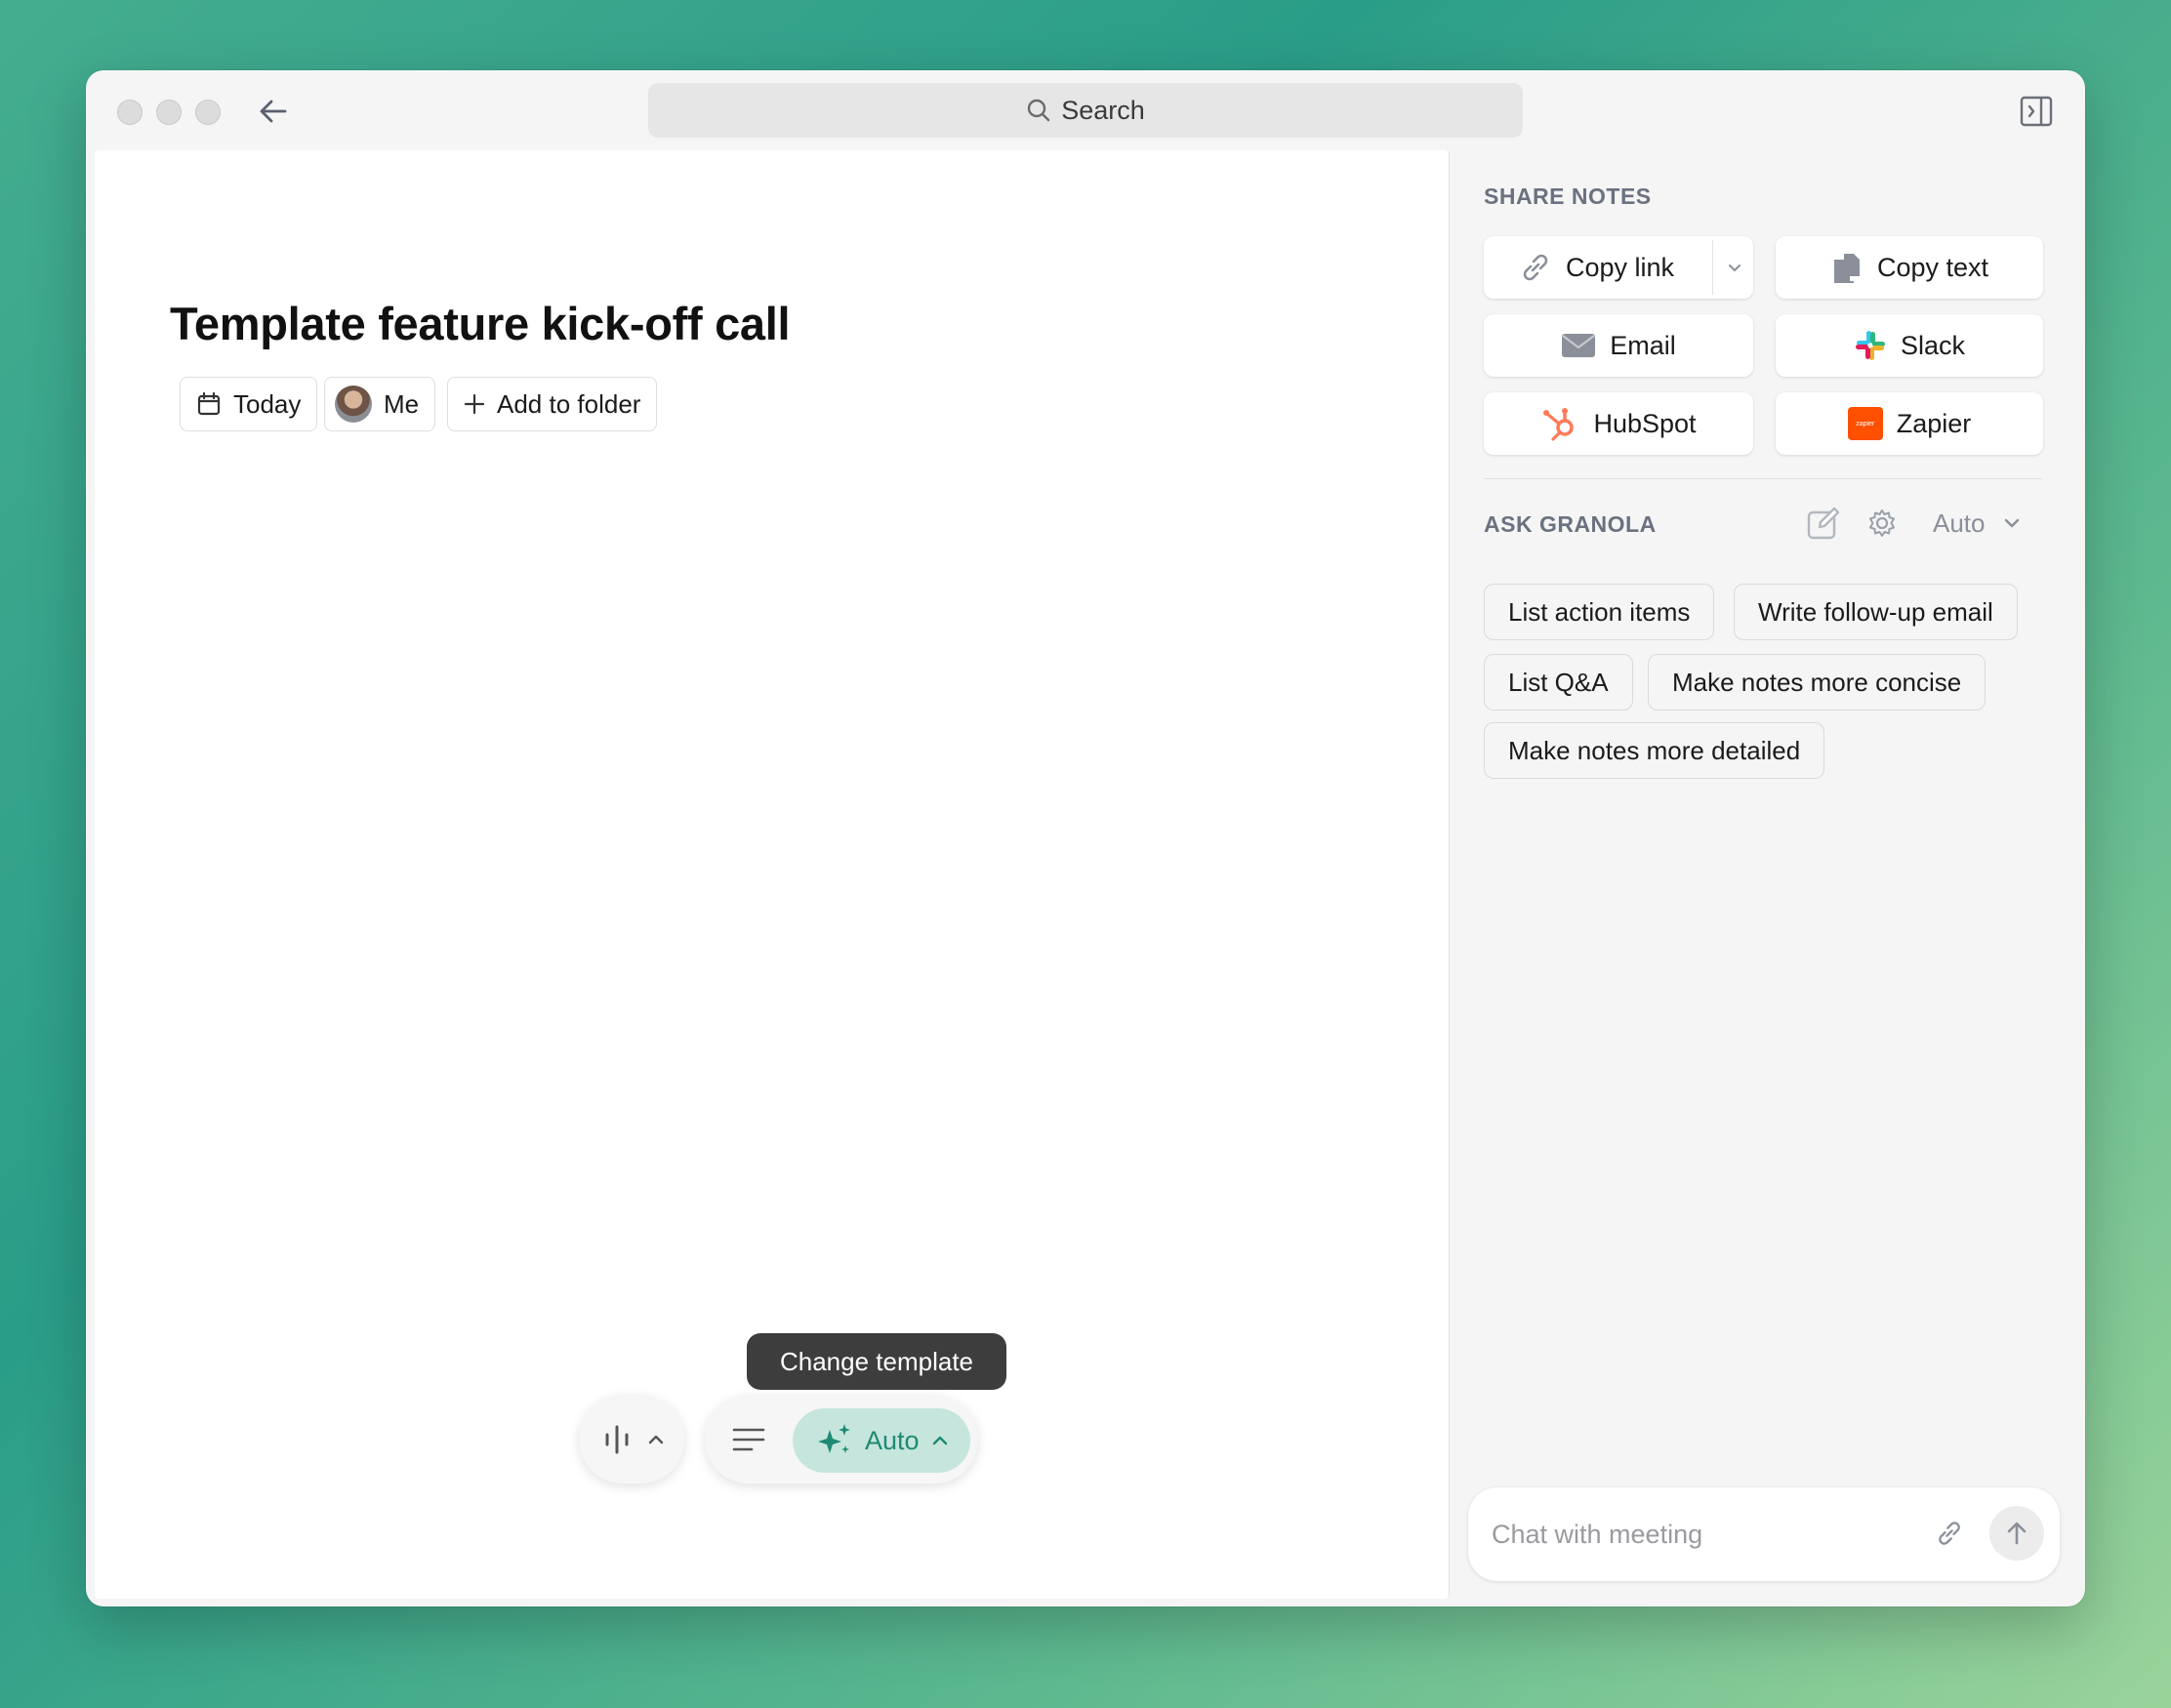 The height and width of the screenshot is (1708, 2171). I want to click on template-auto-label: Auto, so click(892, 1440).